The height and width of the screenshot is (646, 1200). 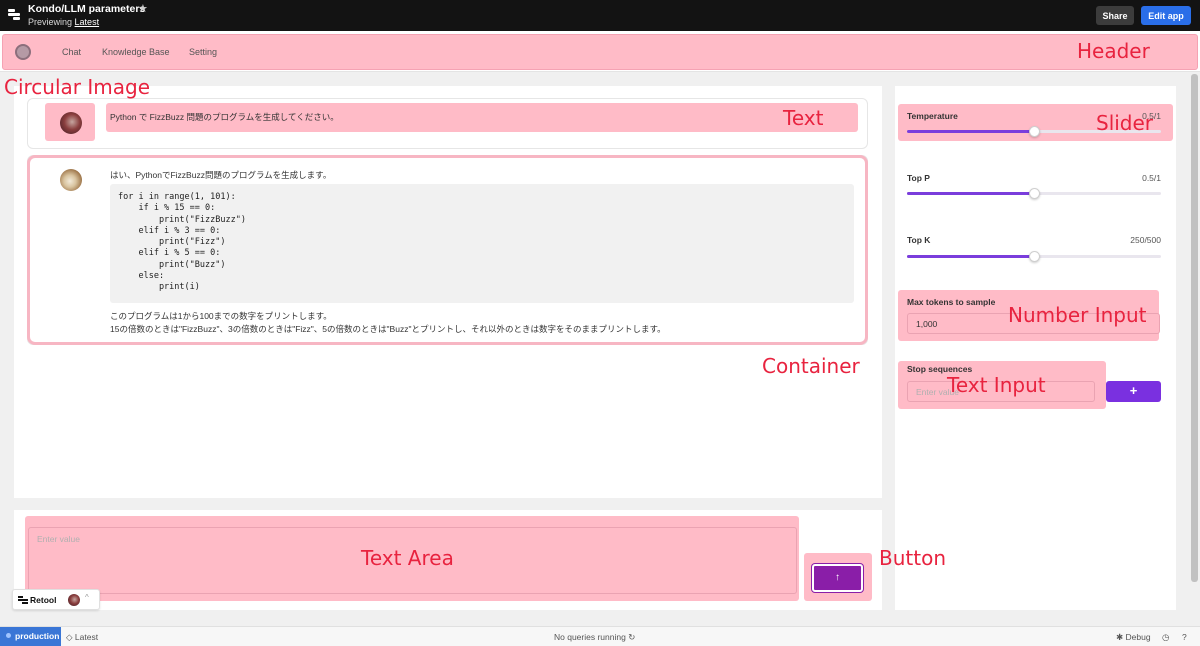 What do you see at coordinates (87, 9) in the screenshot?
I see `app-title: Kondo/LLM parameters` at bounding box center [87, 9].